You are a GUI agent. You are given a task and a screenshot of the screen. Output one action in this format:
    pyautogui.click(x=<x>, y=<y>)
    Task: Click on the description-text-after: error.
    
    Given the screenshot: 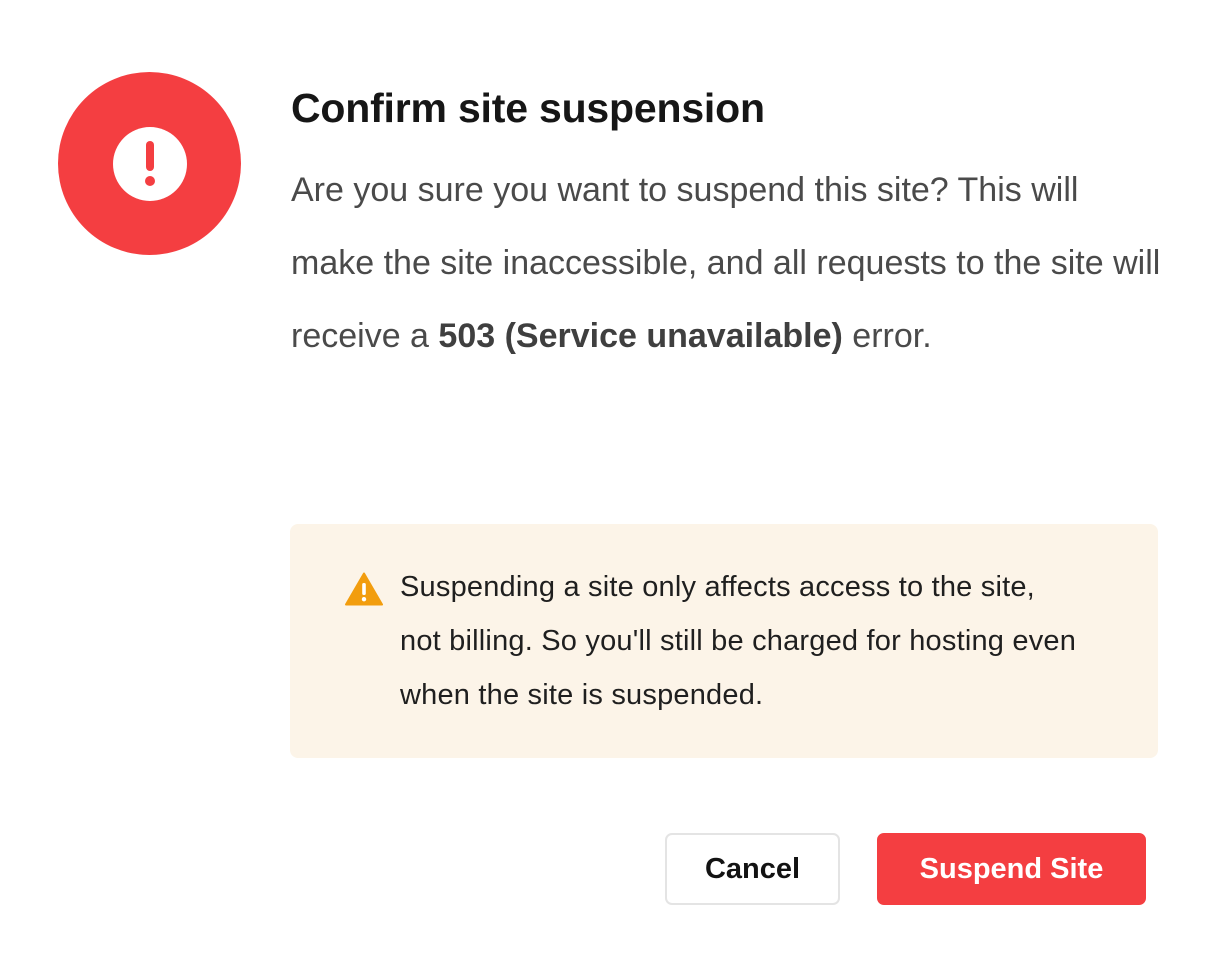 What is the action you would take?
    pyautogui.click(x=887, y=336)
    